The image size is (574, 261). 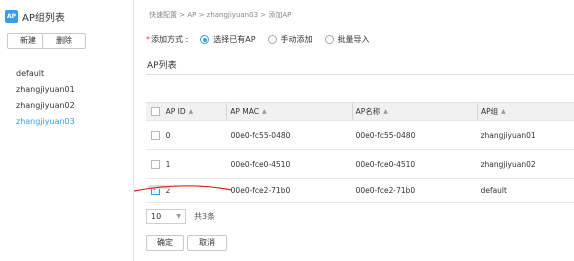 I want to click on page-size-value: 10, so click(x=156, y=216).